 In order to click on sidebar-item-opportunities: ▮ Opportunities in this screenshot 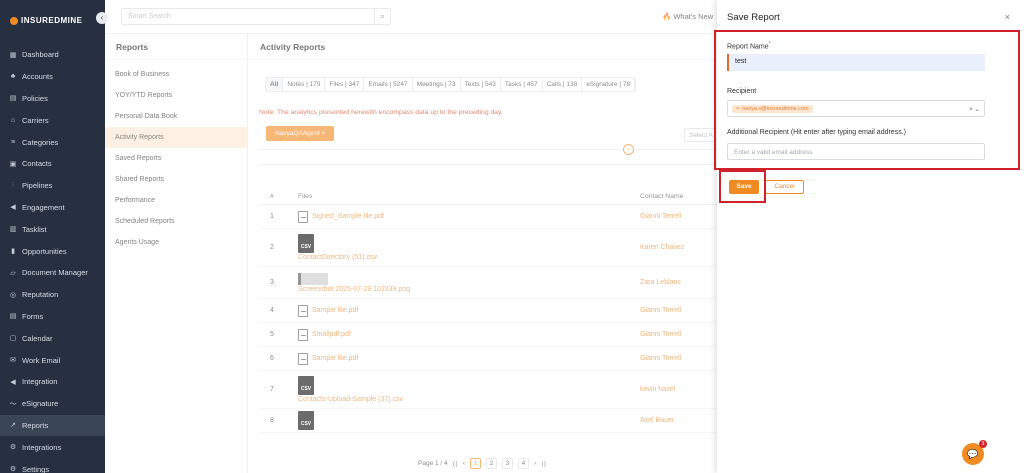, I will do `click(52, 251)`.